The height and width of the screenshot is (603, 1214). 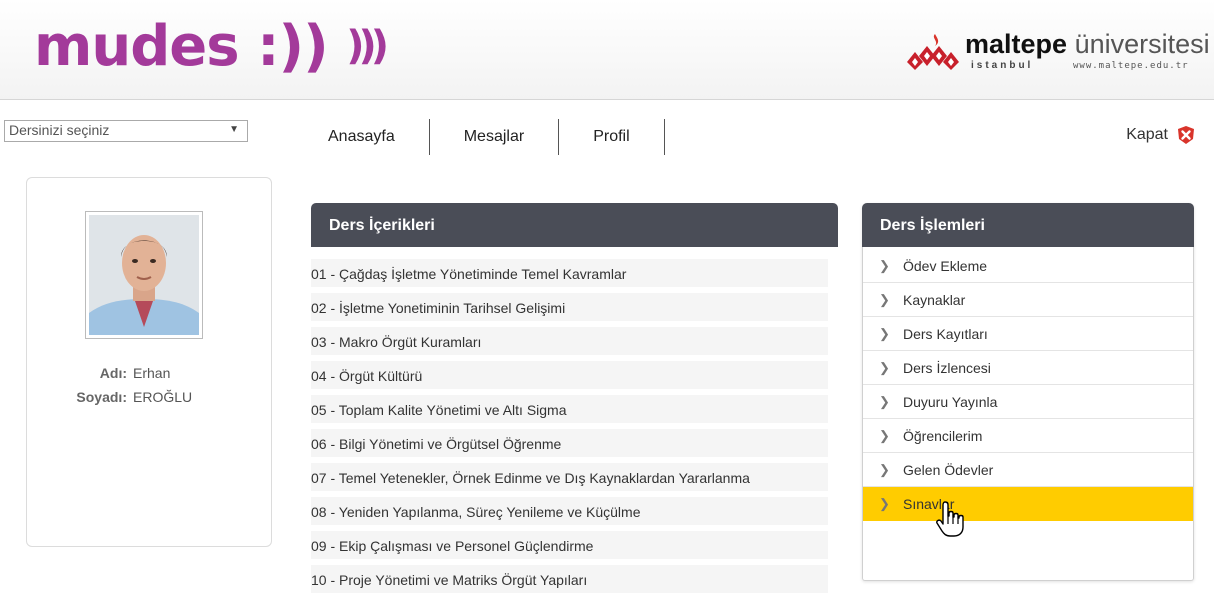 I want to click on last-name-value: EROĞLU, so click(x=163, y=397).